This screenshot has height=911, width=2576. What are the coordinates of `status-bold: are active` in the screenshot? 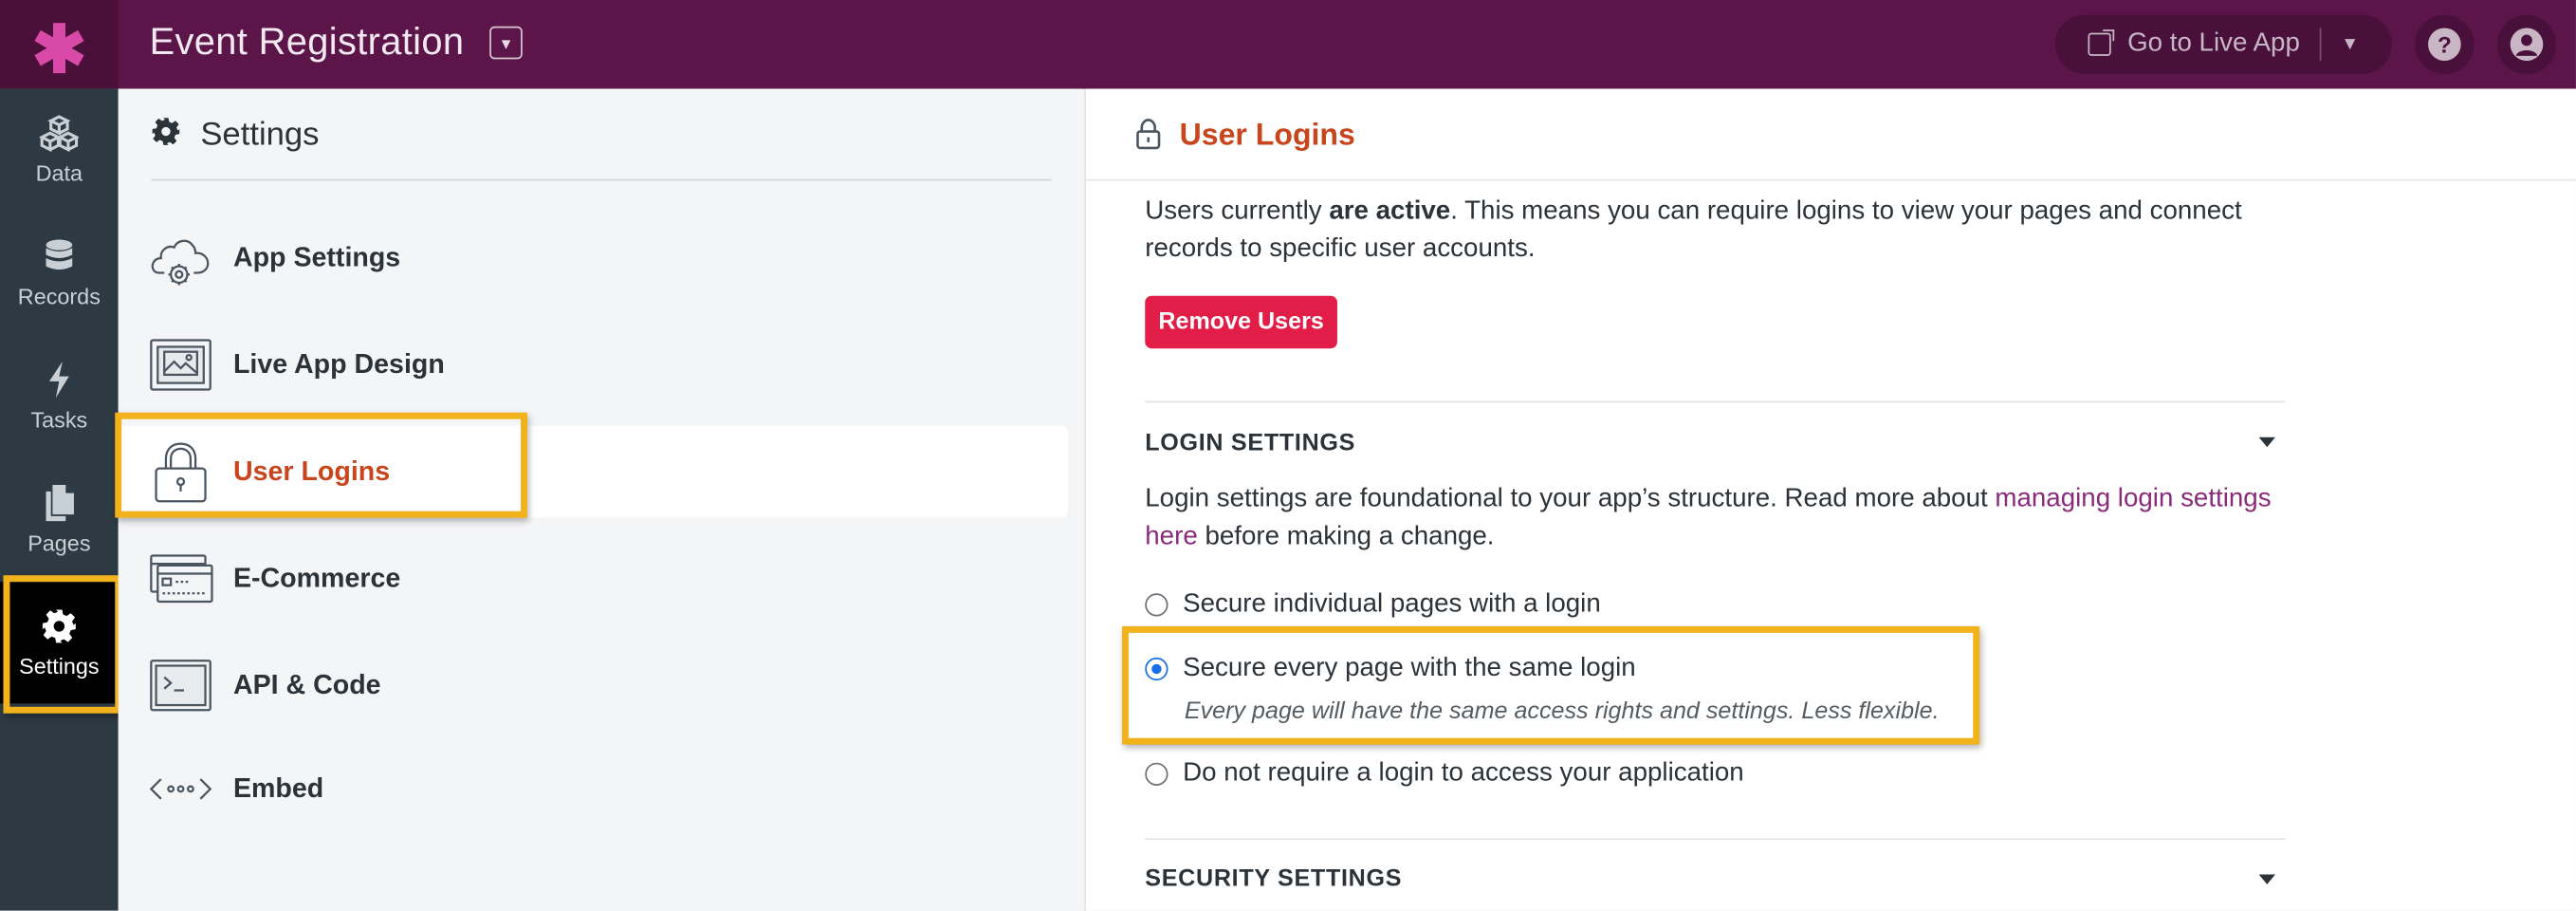 It's located at (1390, 211).